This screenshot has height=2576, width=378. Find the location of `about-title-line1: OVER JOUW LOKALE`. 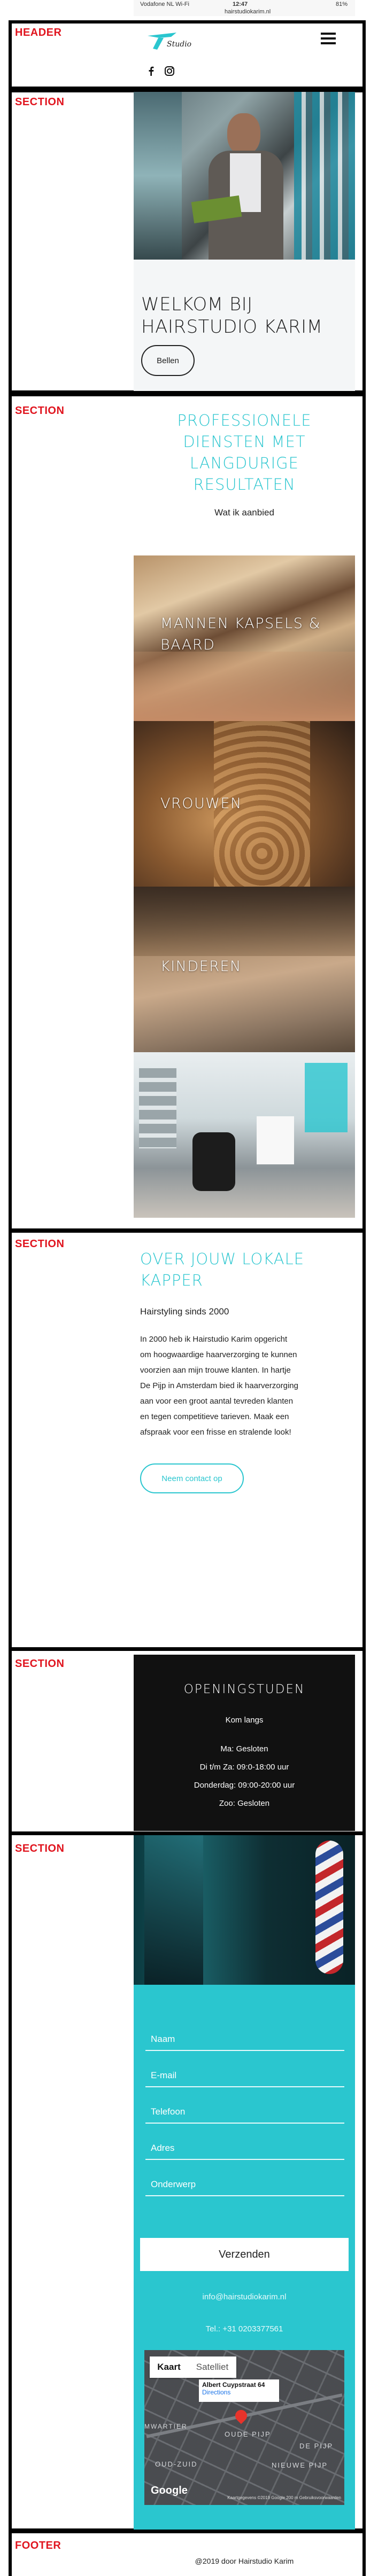

about-title-line1: OVER JOUW LOKALE is located at coordinates (223, 1259).